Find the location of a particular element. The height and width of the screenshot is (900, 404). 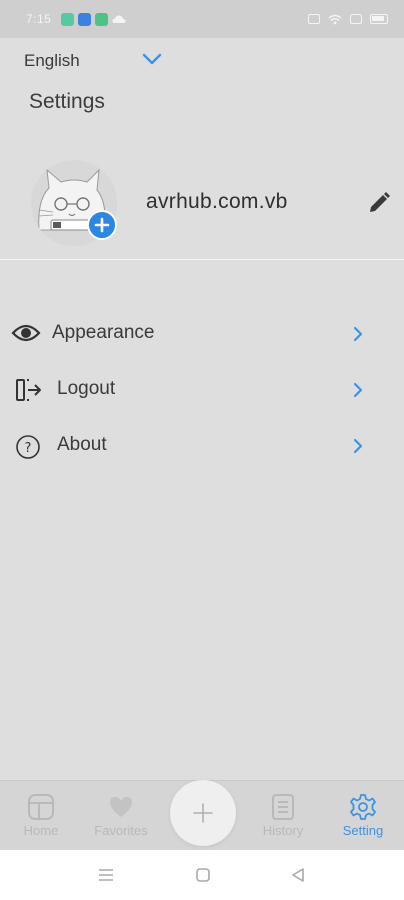

system-nav-bar is located at coordinates (202, 875).